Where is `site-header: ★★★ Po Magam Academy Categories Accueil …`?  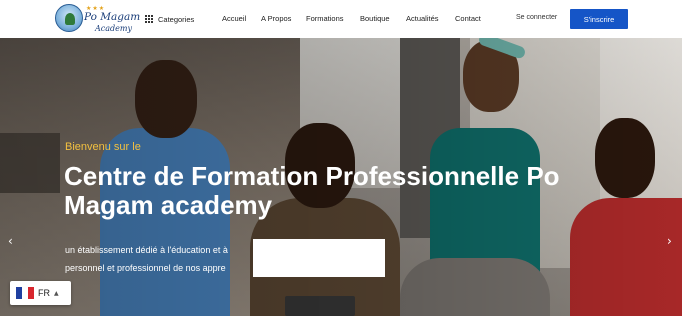
site-header: ★★★ Po Magam Academy Categories Accueil … is located at coordinates (341, 19).